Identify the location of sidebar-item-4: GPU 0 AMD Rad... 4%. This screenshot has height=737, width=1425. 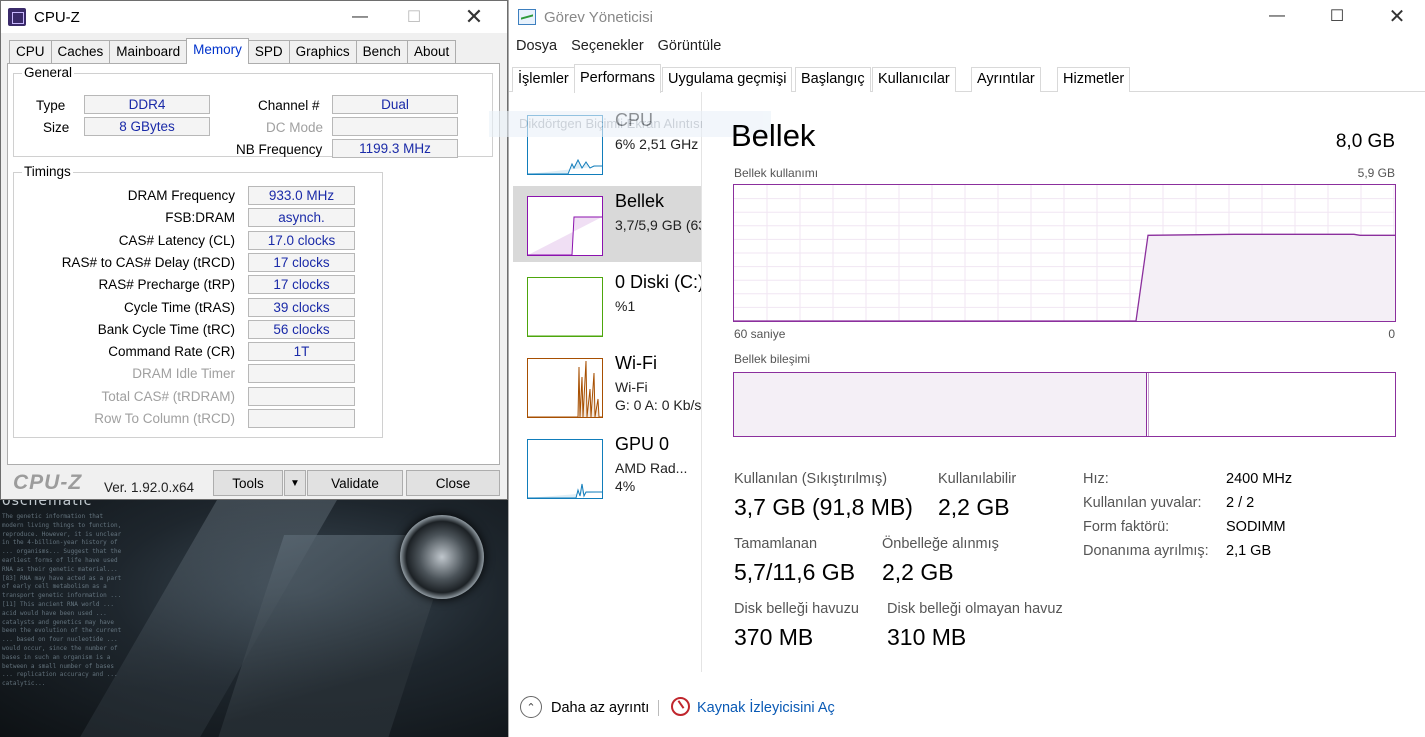
(607, 467).